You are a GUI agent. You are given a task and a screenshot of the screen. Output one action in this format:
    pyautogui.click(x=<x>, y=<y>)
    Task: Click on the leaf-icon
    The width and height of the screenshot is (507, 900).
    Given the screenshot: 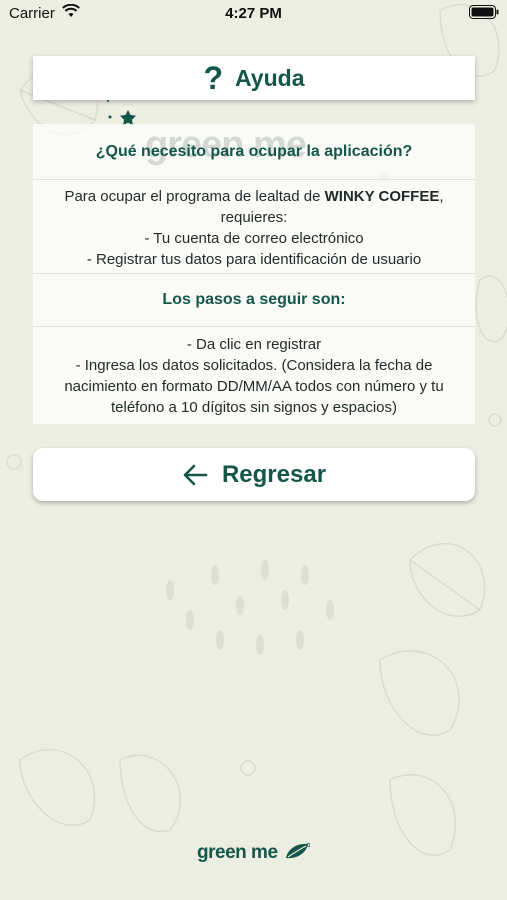 What is the action you would take?
    pyautogui.click(x=297, y=853)
    